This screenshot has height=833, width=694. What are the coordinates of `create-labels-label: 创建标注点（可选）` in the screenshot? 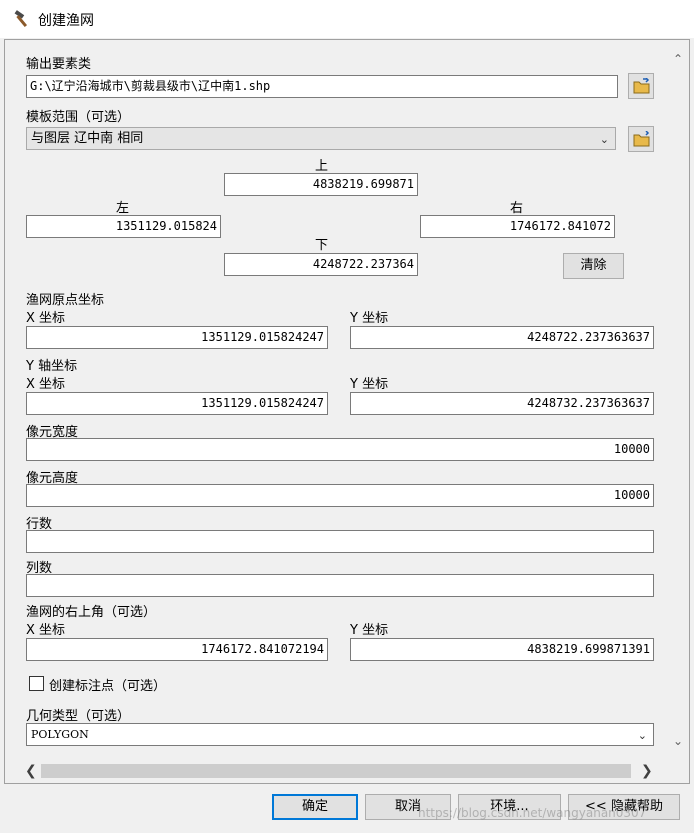 It's located at (108, 686).